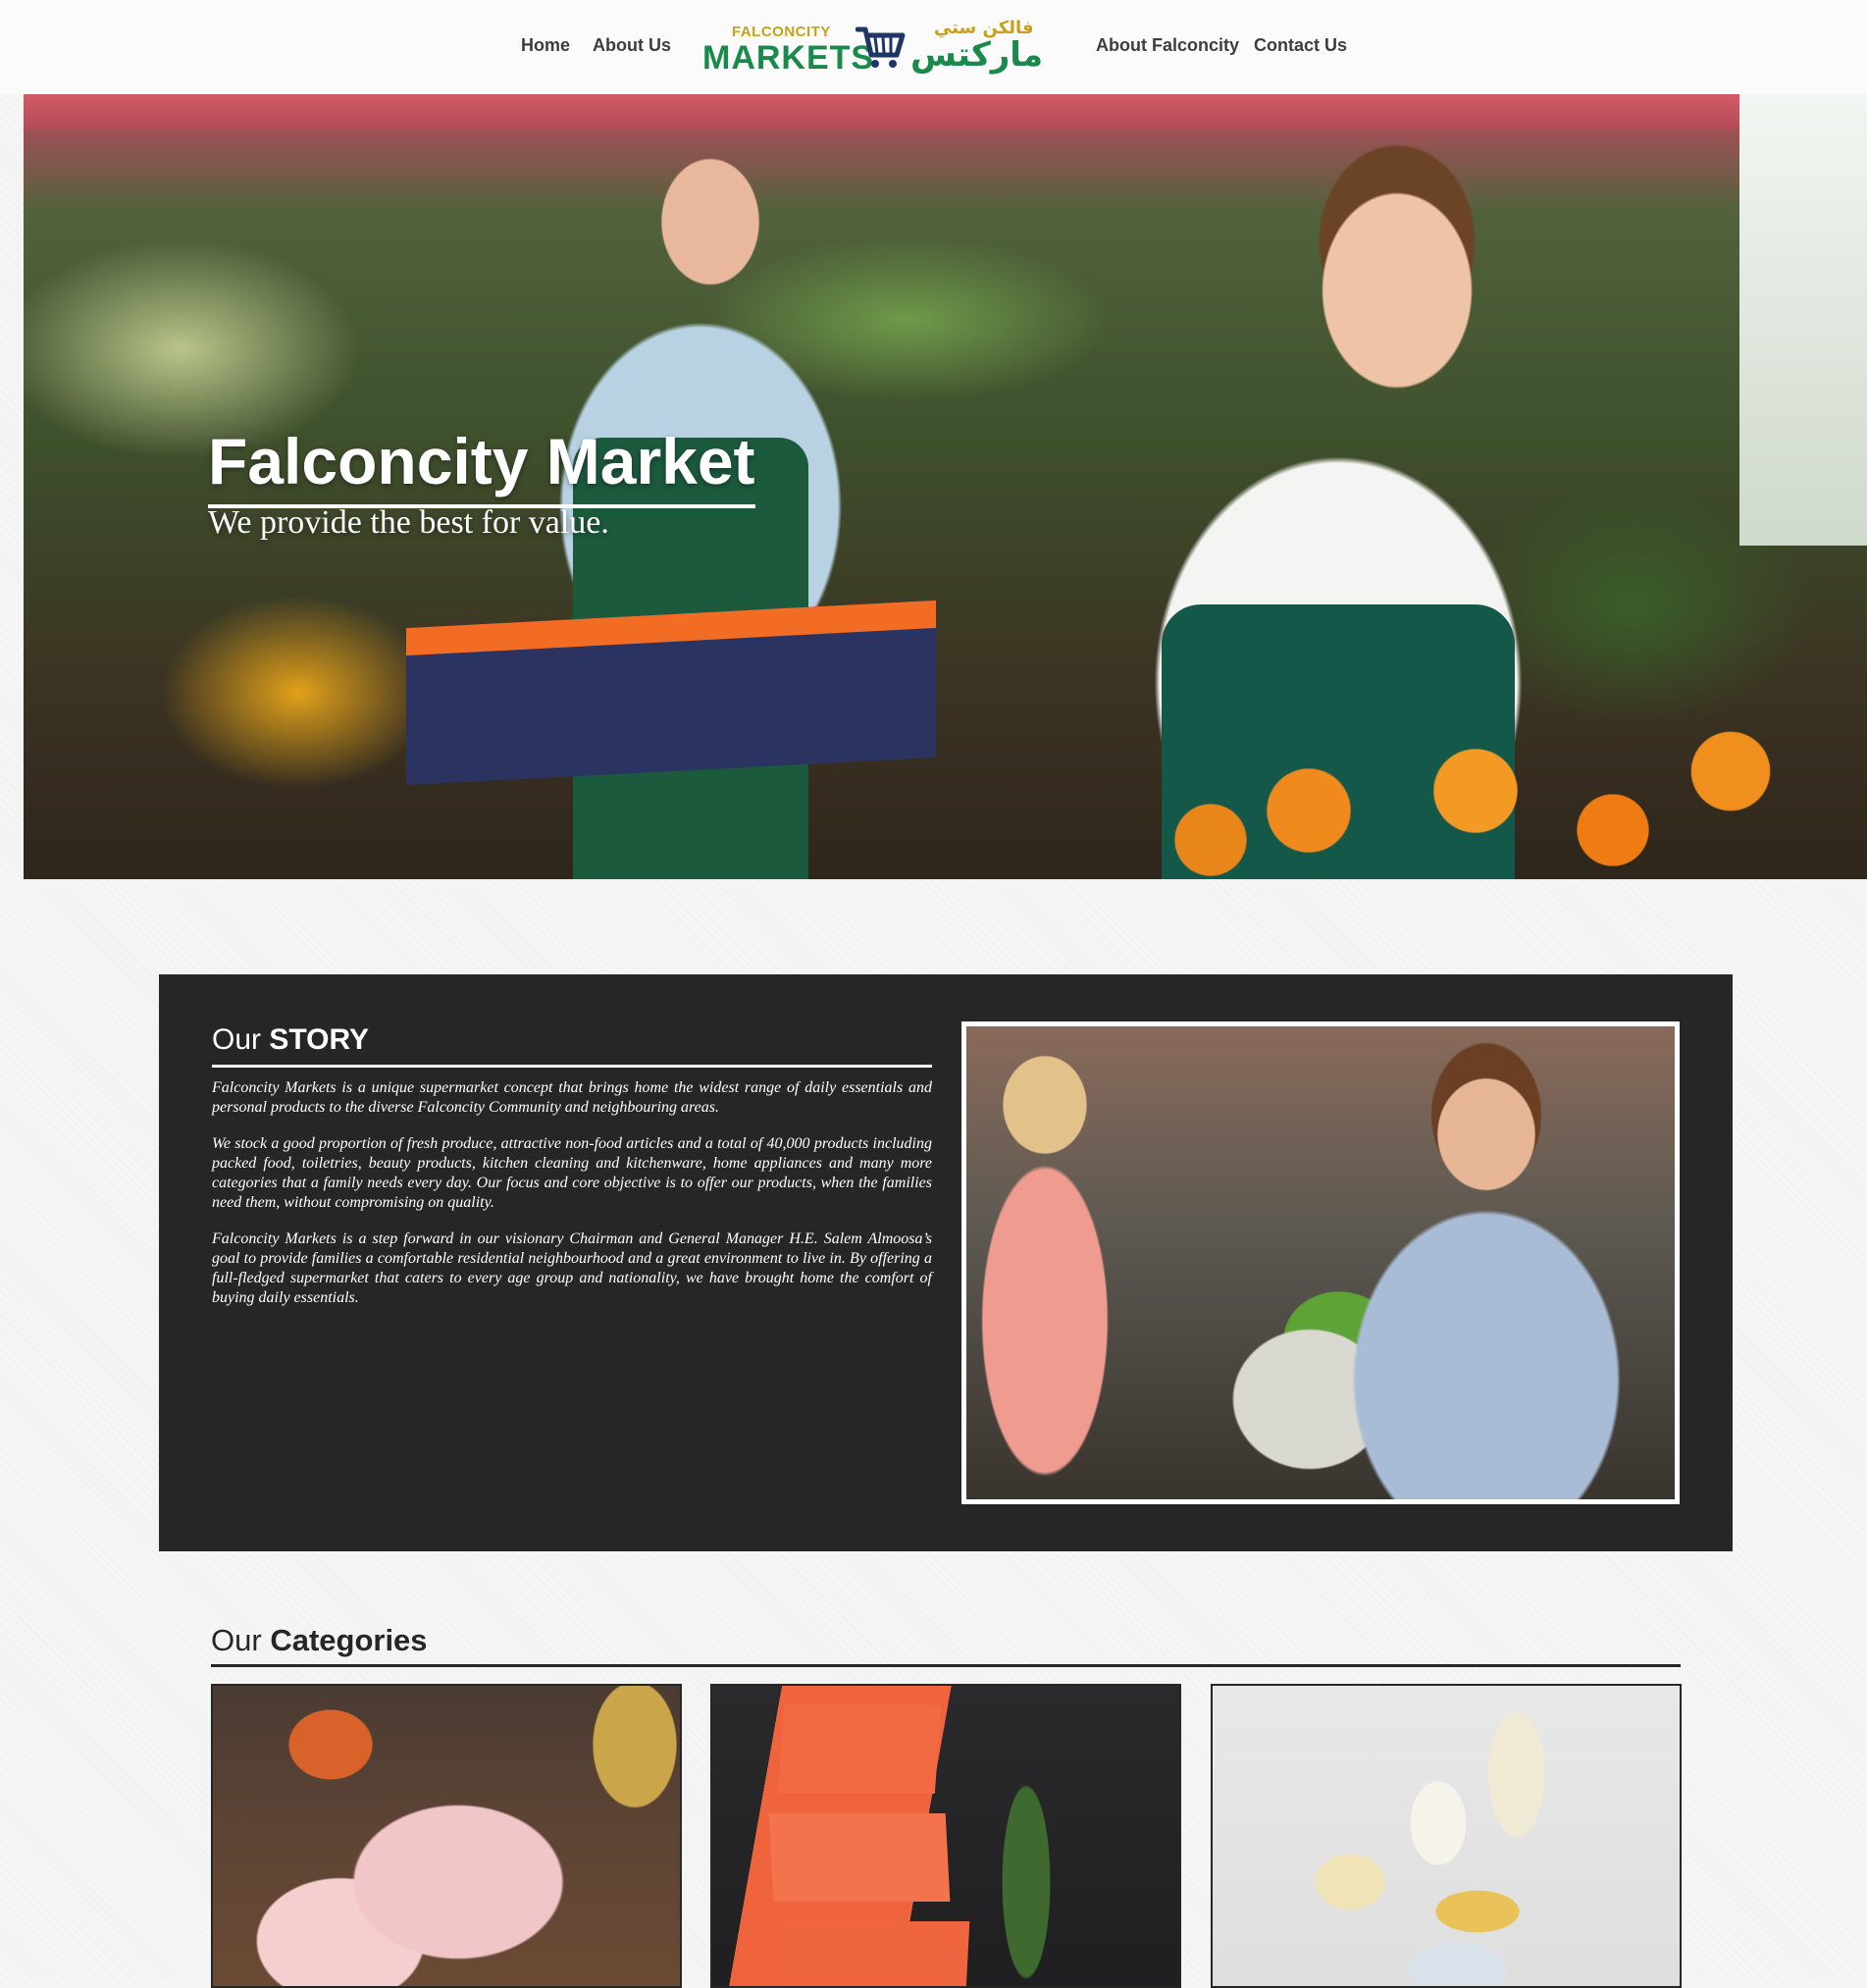 This screenshot has width=1867, height=1988. Describe the element at coordinates (349, 1640) in the screenshot. I see `categories-heading-bold: Categories` at that location.